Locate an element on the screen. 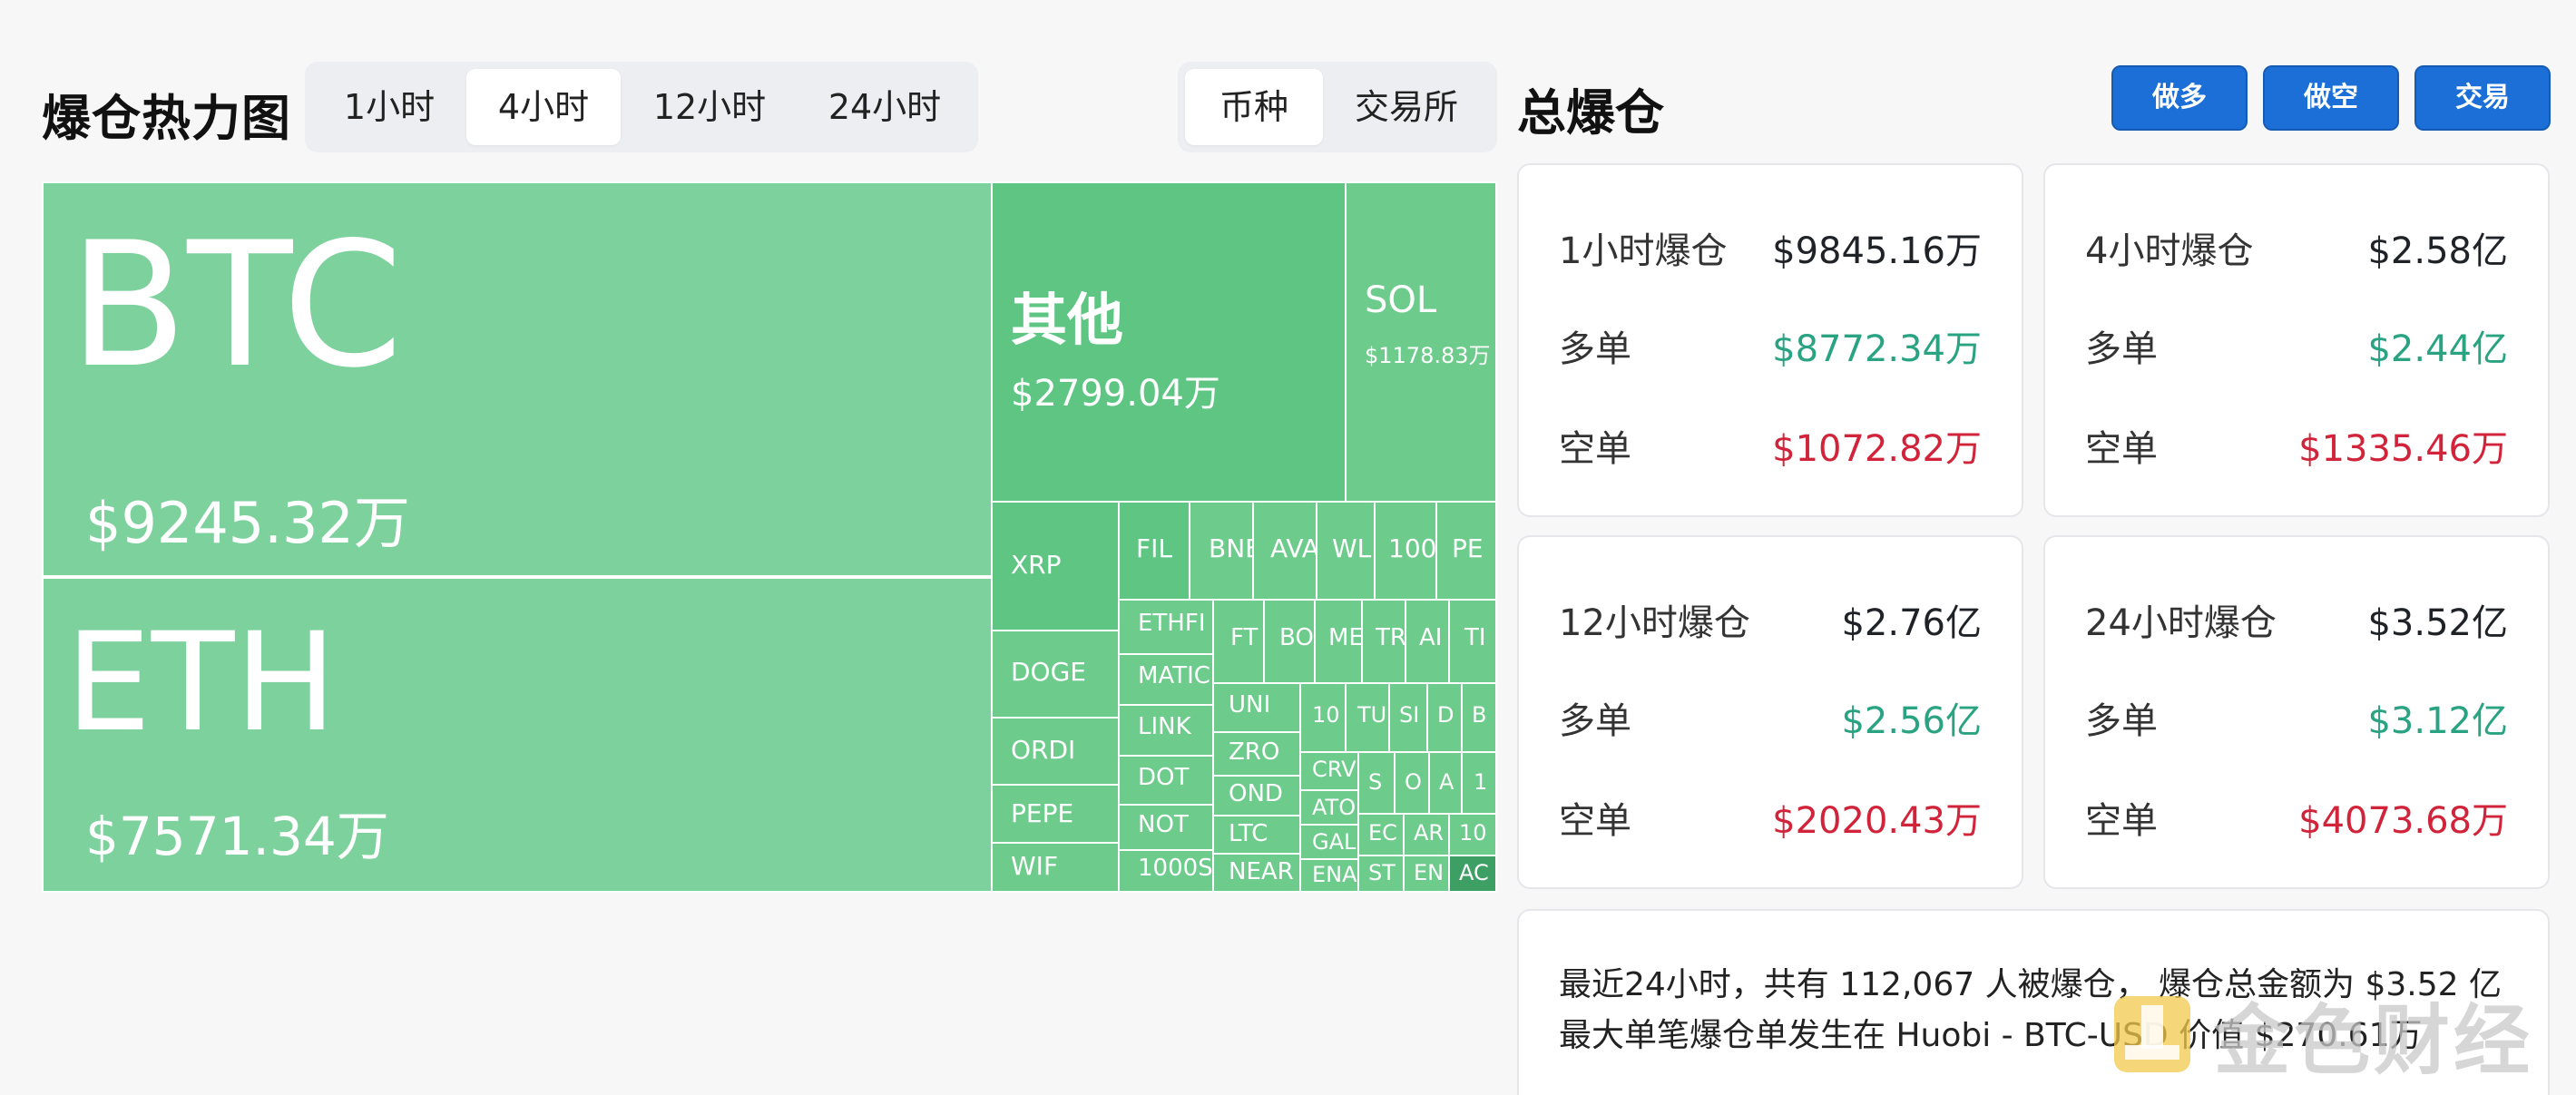 Image resolution: width=2576 pixels, height=1095 pixels. tile-not: NOT is located at coordinates (1166, 827).